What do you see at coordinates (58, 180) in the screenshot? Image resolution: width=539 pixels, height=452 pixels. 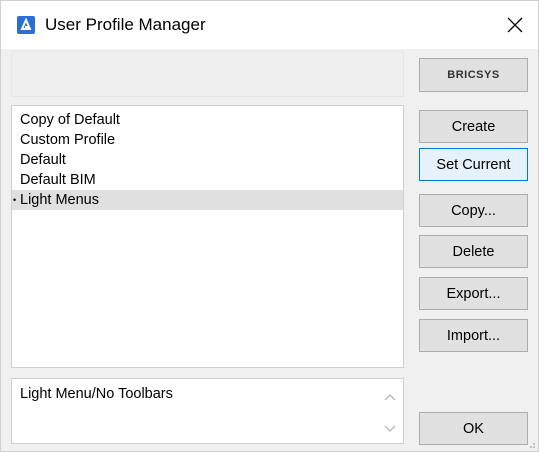 I see `list-item-label: Default BIM` at bounding box center [58, 180].